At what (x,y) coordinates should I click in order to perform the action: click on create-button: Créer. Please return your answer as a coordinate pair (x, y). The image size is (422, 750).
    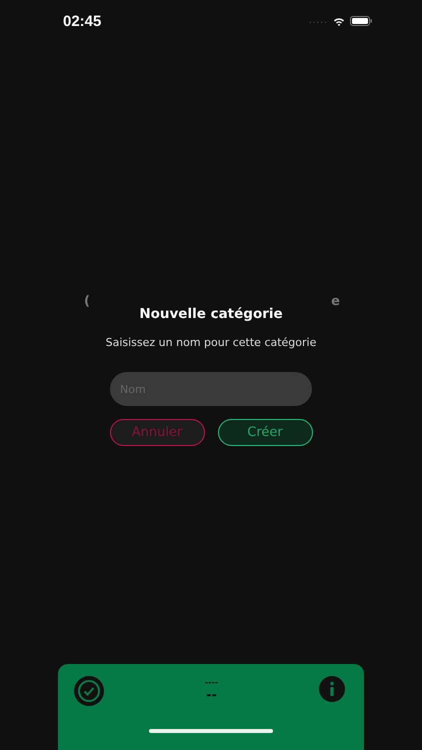
    Looking at the image, I should click on (265, 432).